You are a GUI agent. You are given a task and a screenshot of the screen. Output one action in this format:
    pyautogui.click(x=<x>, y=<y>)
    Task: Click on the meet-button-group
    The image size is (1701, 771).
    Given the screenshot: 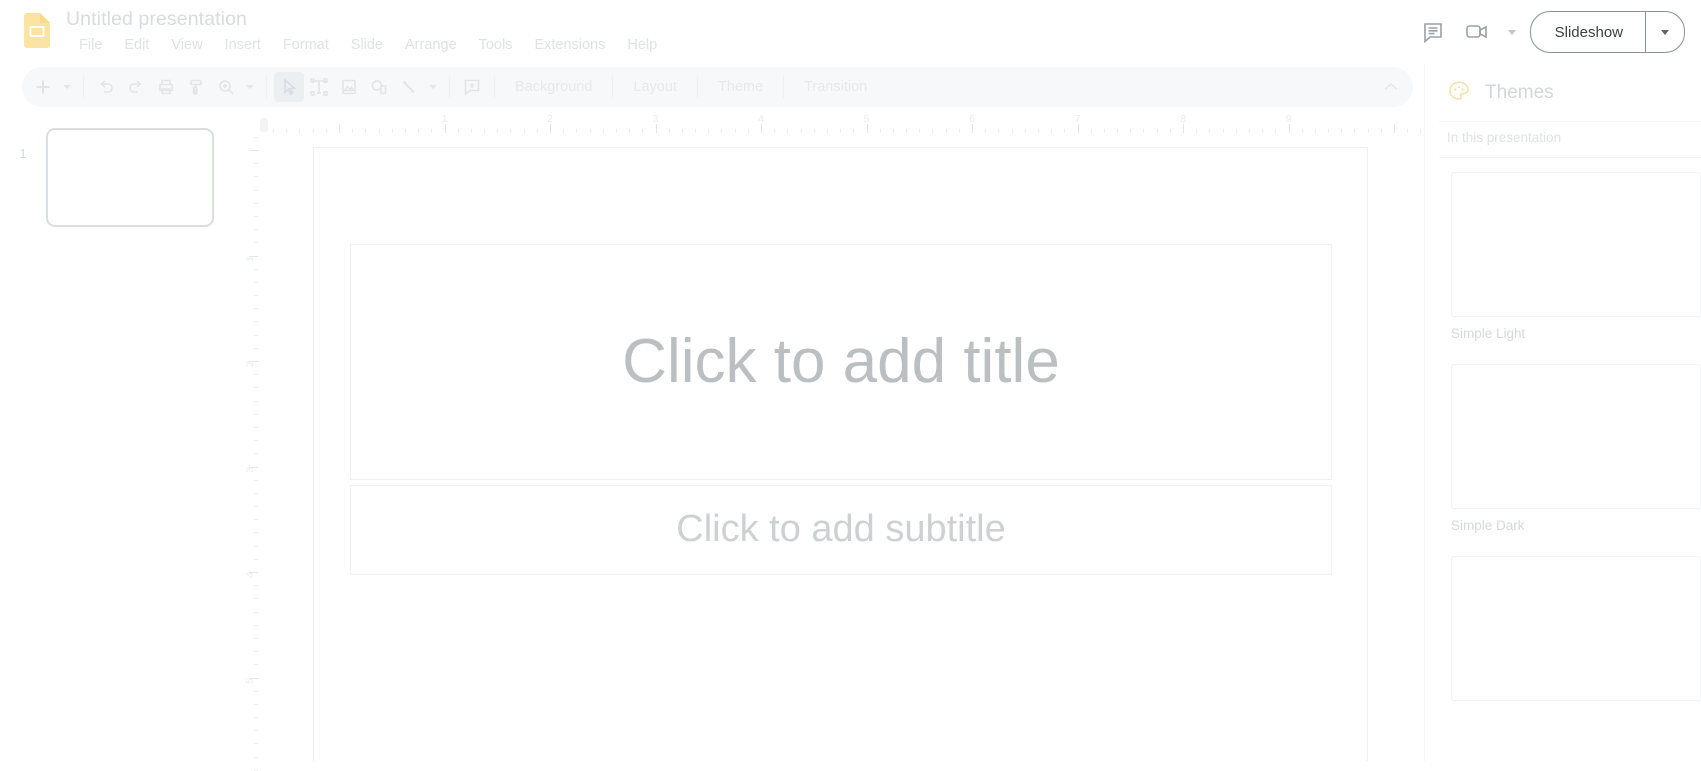 What is the action you would take?
    pyautogui.click(x=1486, y=32)
    